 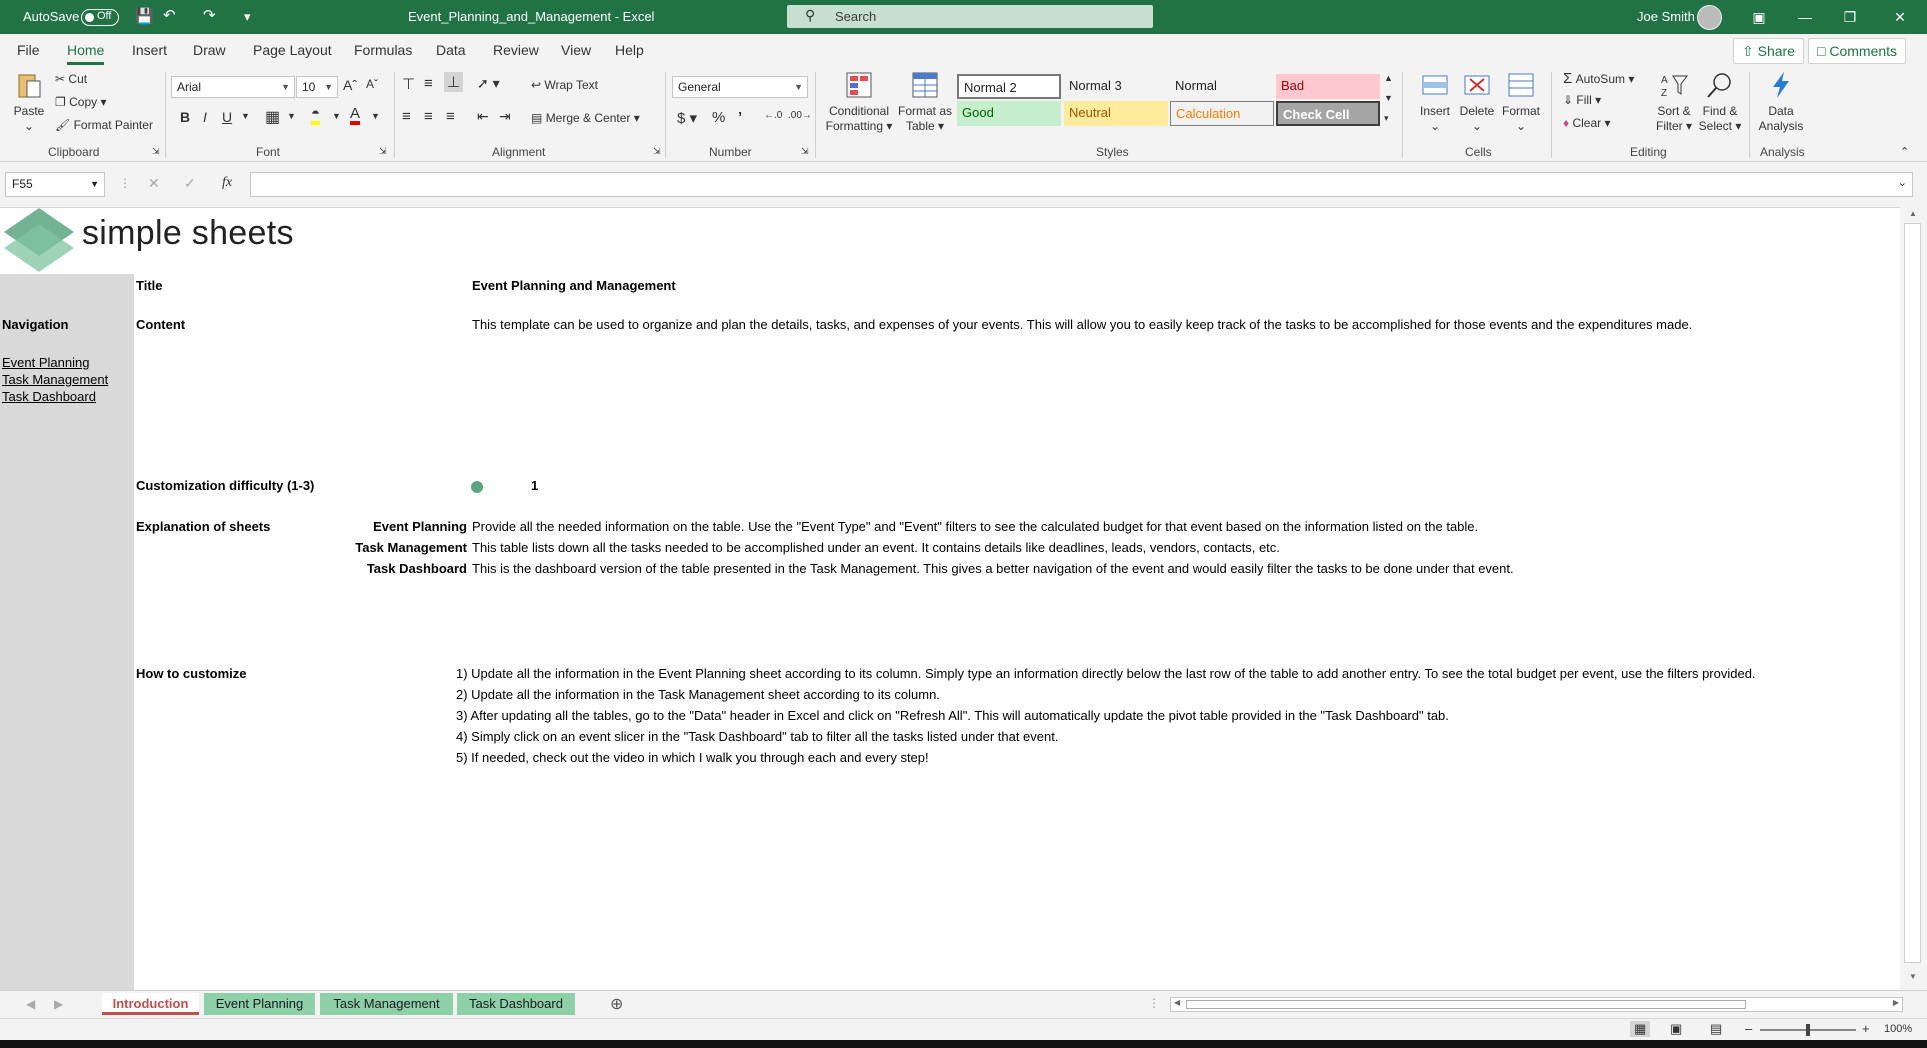 What do you see at coordinates (1902, 182) in the screenshot?
I see `expand-formula-bar-icon: ⌄` at bounding box center [1902, 182].